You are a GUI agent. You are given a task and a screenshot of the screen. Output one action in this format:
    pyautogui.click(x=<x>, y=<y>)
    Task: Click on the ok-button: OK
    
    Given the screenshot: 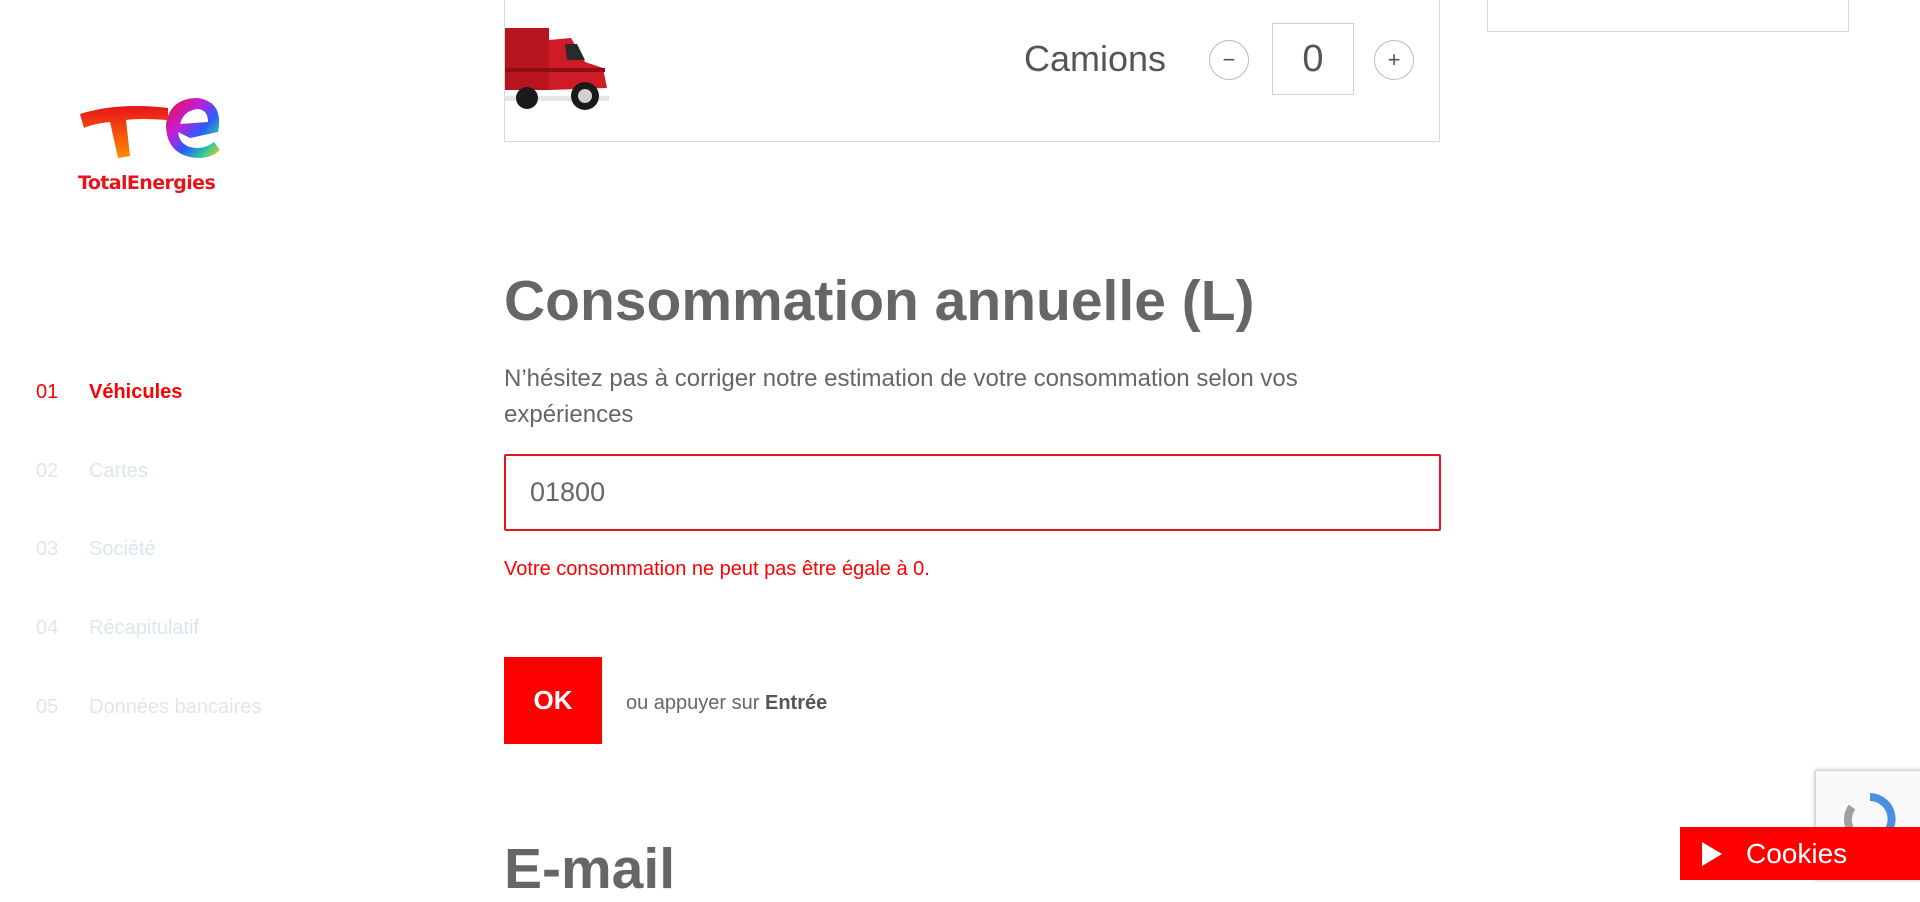 What is the action you would take?
    pyautogui.click(x=553, y=700)
    